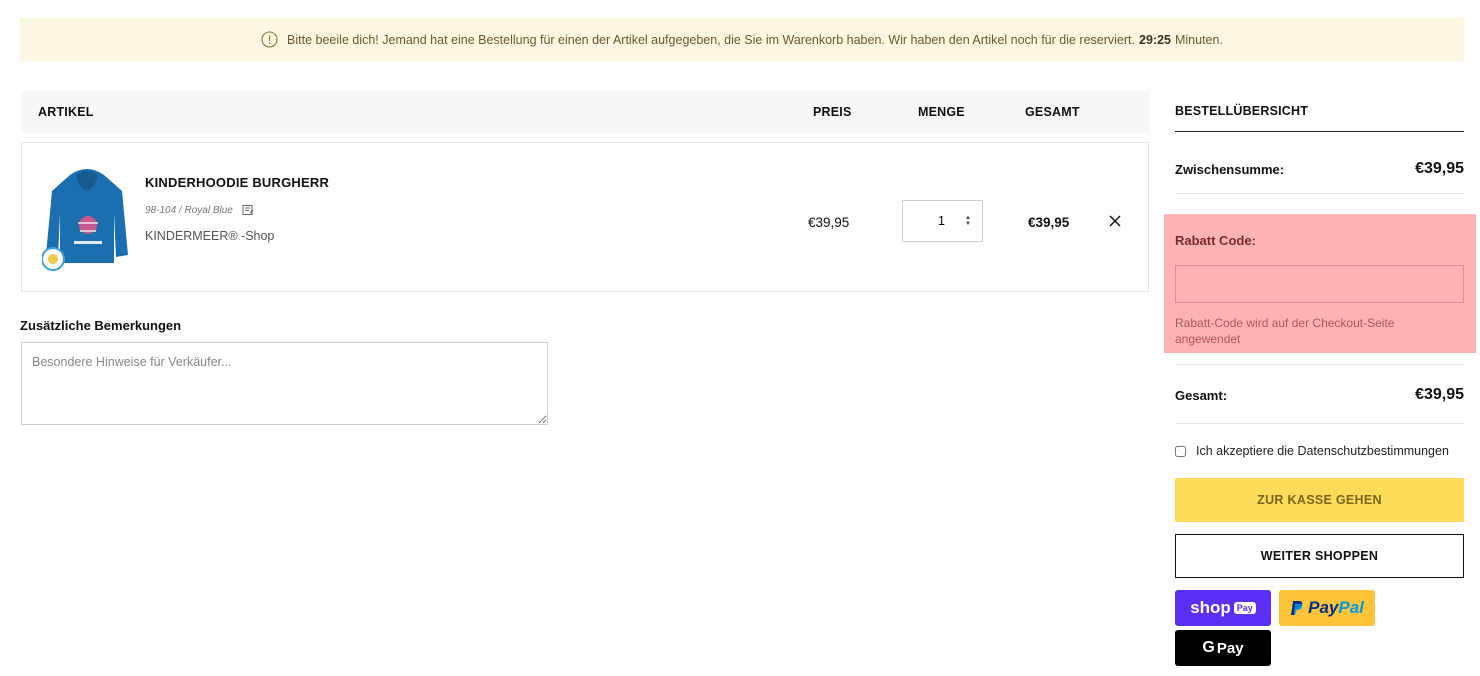 The width and height of the screenshot is (1480, 676). Describe the element at coordinates (829, 222) in the screenshot. I see `product-price: €39,95` at that location.